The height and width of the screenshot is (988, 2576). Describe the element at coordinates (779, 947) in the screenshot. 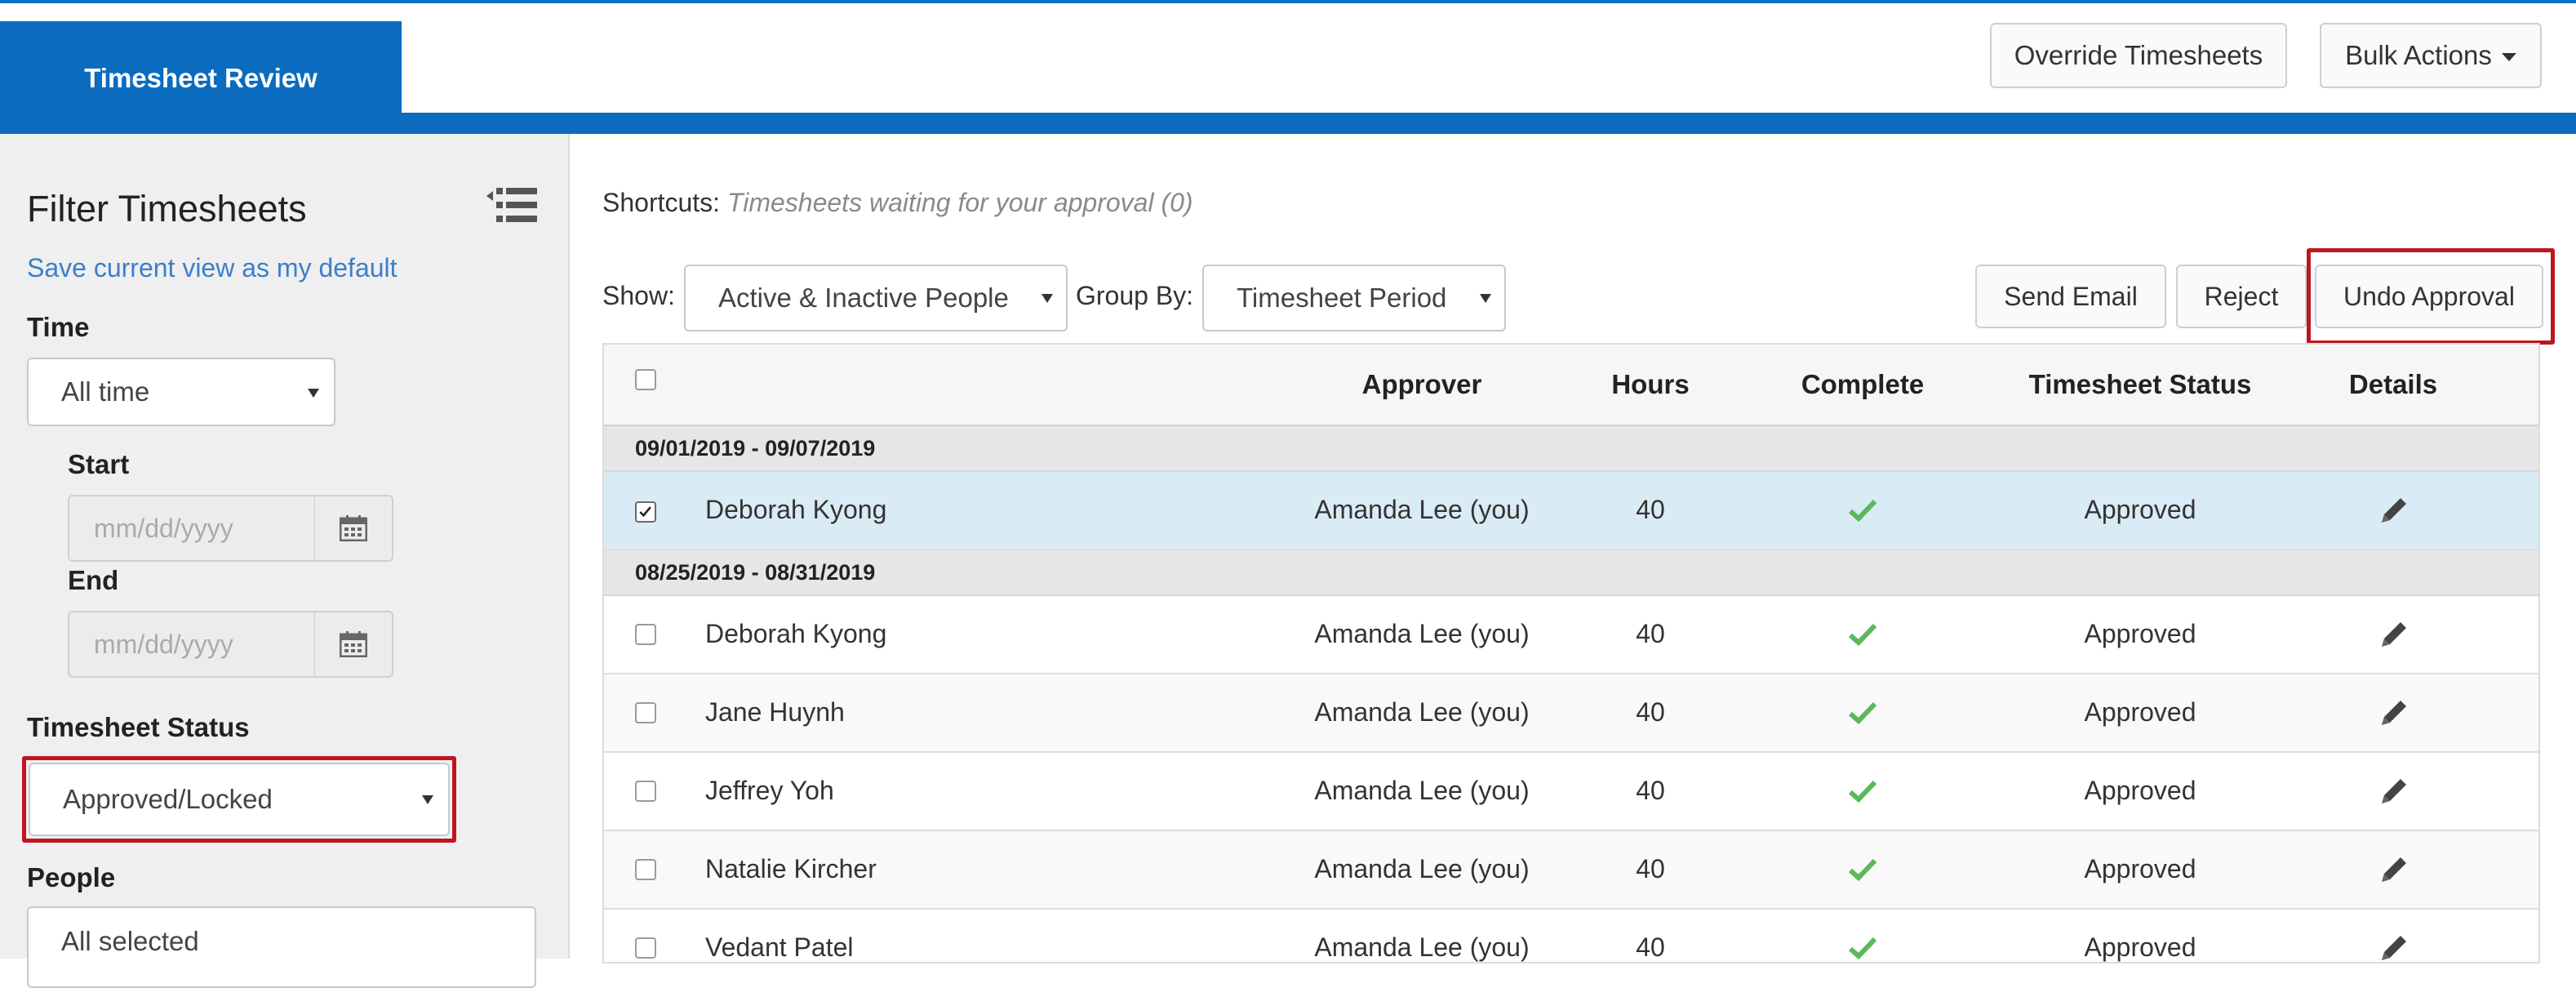

I see `row-person-name: Vedant Patel` at that location.